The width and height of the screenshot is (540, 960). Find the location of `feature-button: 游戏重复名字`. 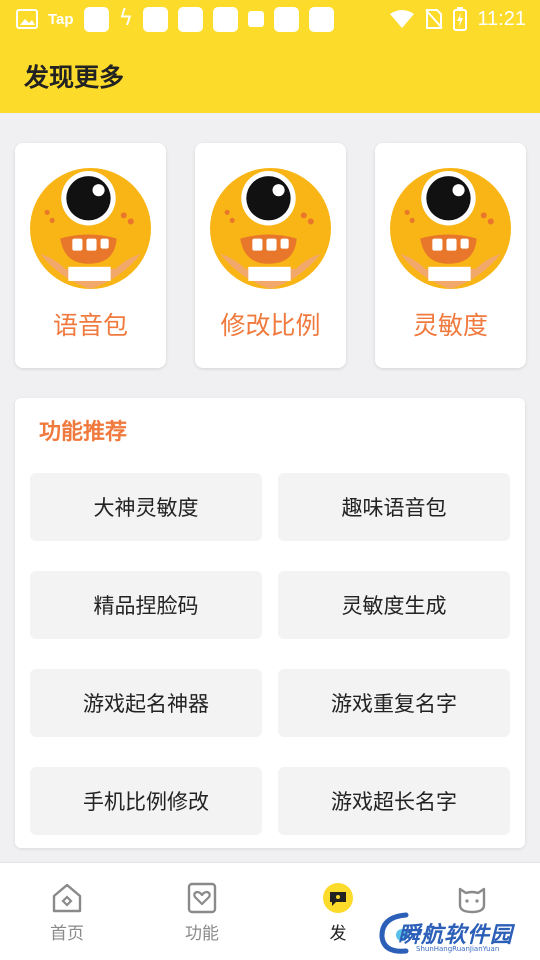

feature-button: 游戏重复名字 is located at coordinates (394, 703).